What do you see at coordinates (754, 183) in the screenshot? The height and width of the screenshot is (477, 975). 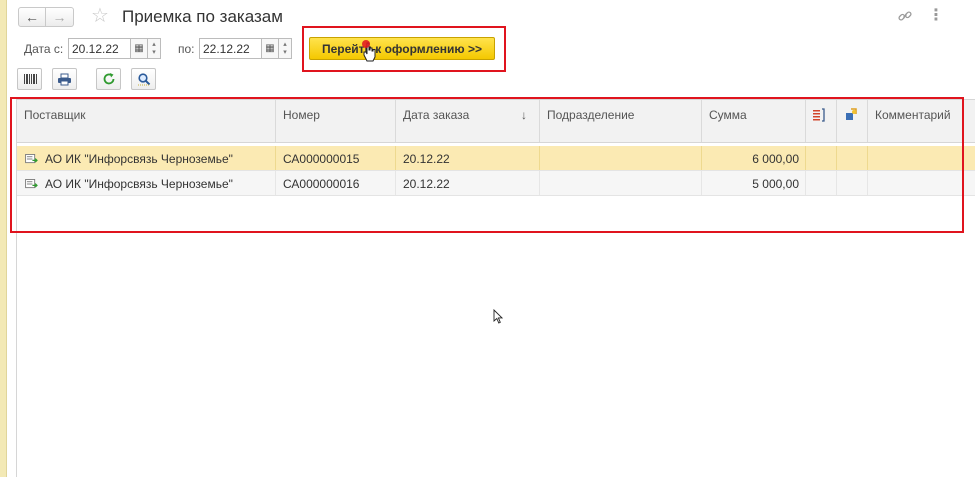 I see `cell-sum: 5 000,00` at bounding box center [754, 183].